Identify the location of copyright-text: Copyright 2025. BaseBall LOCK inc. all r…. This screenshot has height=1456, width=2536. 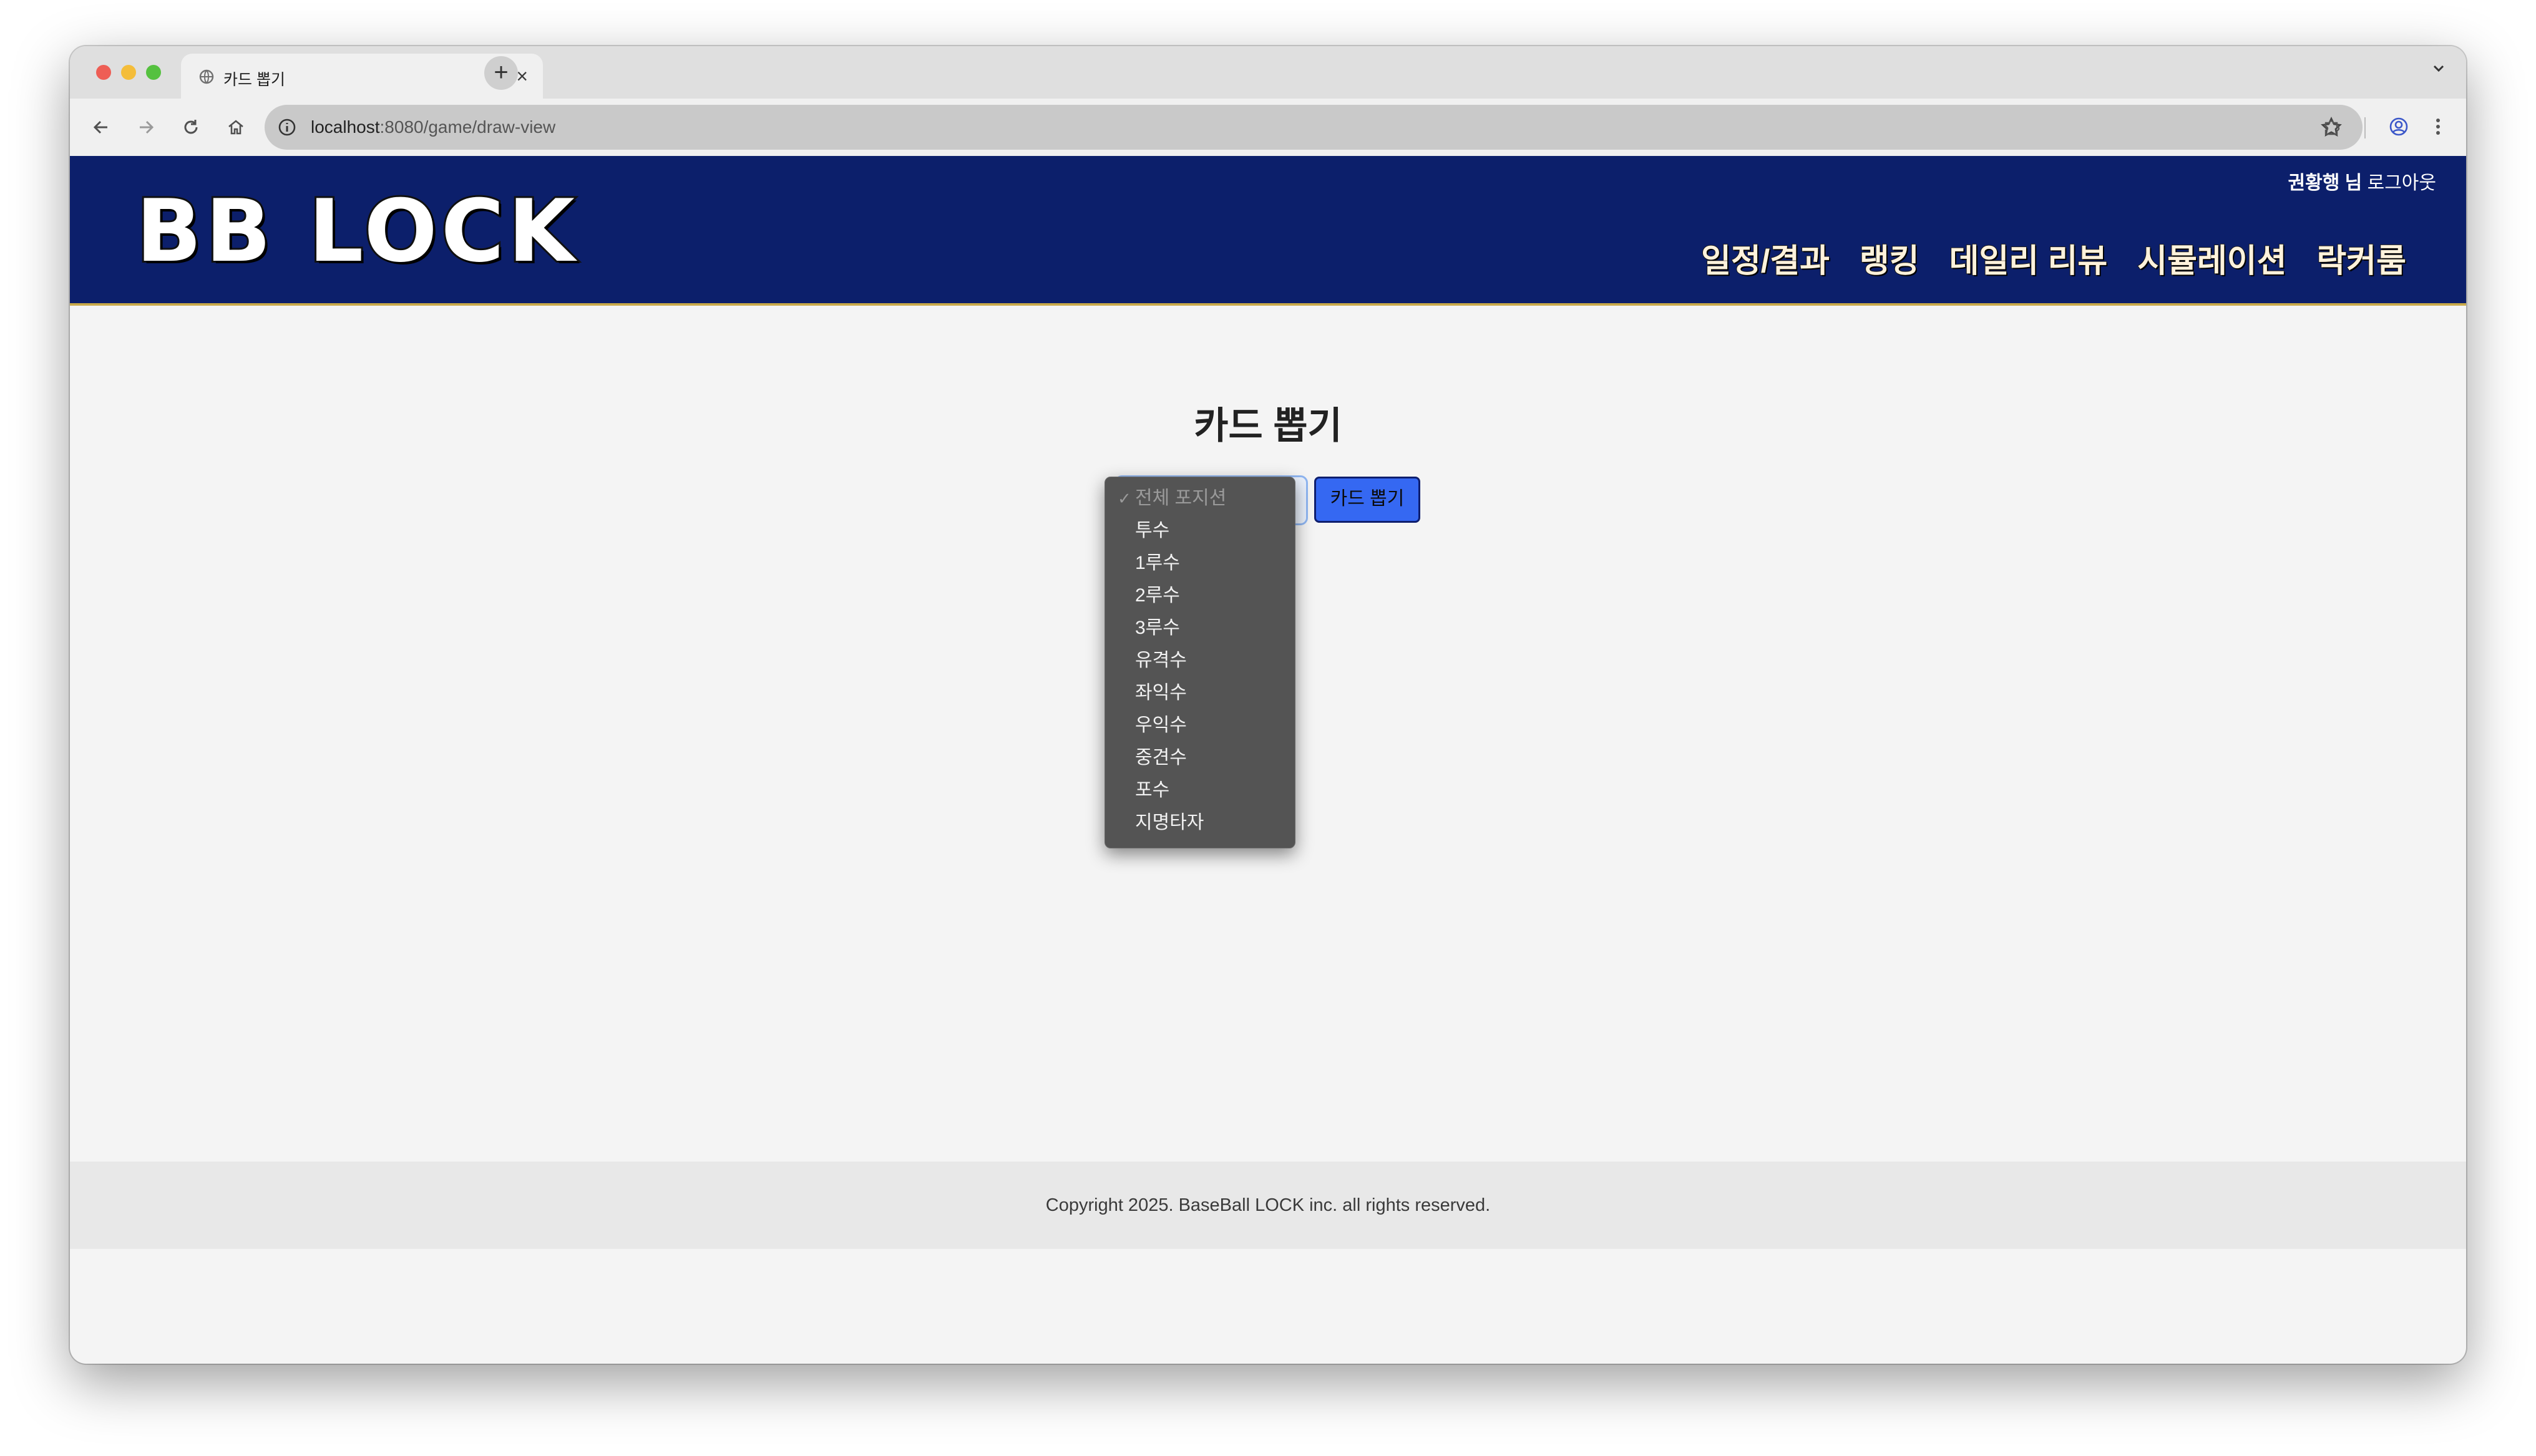
(1268, 1205).